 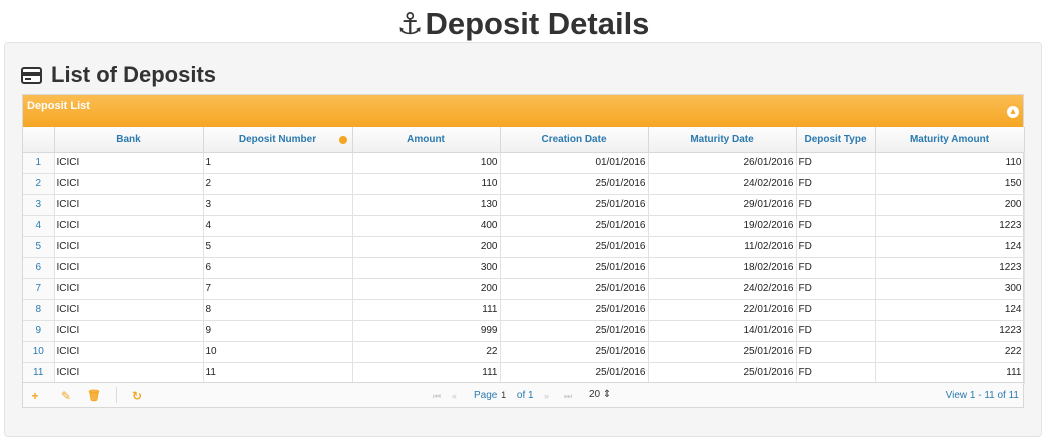 I want to click on page-title: ⚓Deposit Details, so click(x=523, y=24).